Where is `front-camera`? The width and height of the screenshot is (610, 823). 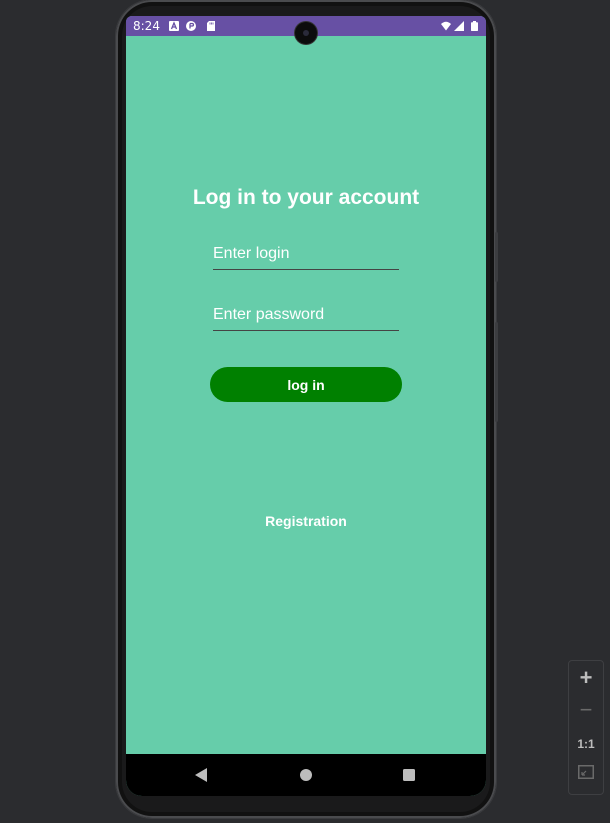 front-camera is located at coordinates (306, 33).